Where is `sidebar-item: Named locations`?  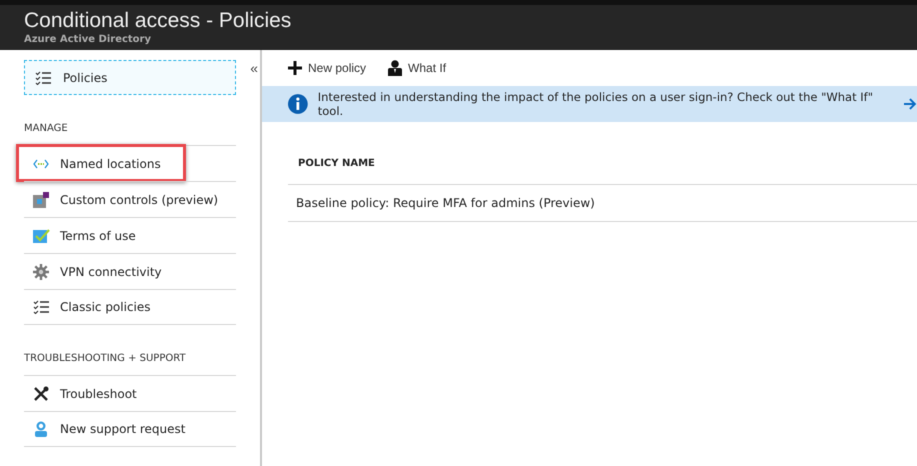
sidebar-item: Named locations is located at coordinates (130, 163).